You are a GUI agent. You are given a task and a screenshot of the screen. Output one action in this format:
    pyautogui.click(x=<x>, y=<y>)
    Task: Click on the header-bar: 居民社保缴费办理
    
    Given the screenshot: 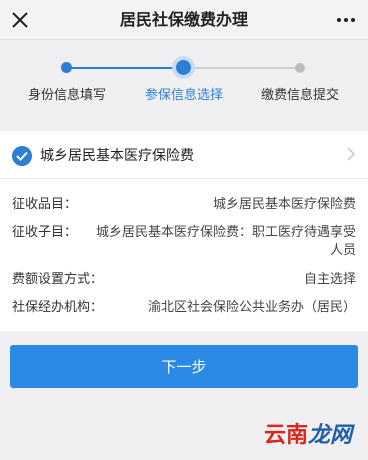 What is the action you would take?
    pyautogui.click(x=184, y=20)
    